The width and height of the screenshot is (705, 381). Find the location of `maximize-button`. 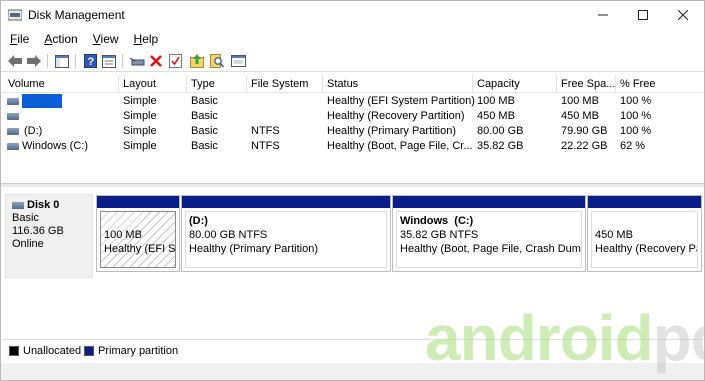

maximize-button is located at coordinates (643, 15).